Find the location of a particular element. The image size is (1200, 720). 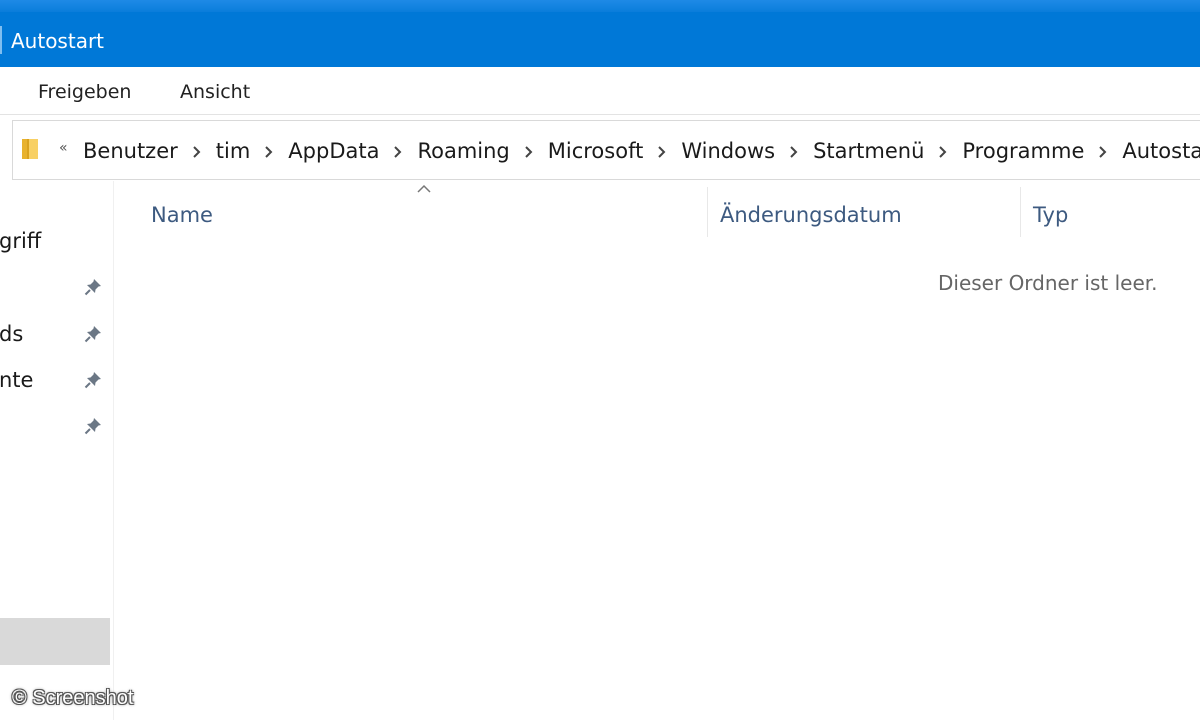

window-title: Autostart is located at coordinates (58, 41).